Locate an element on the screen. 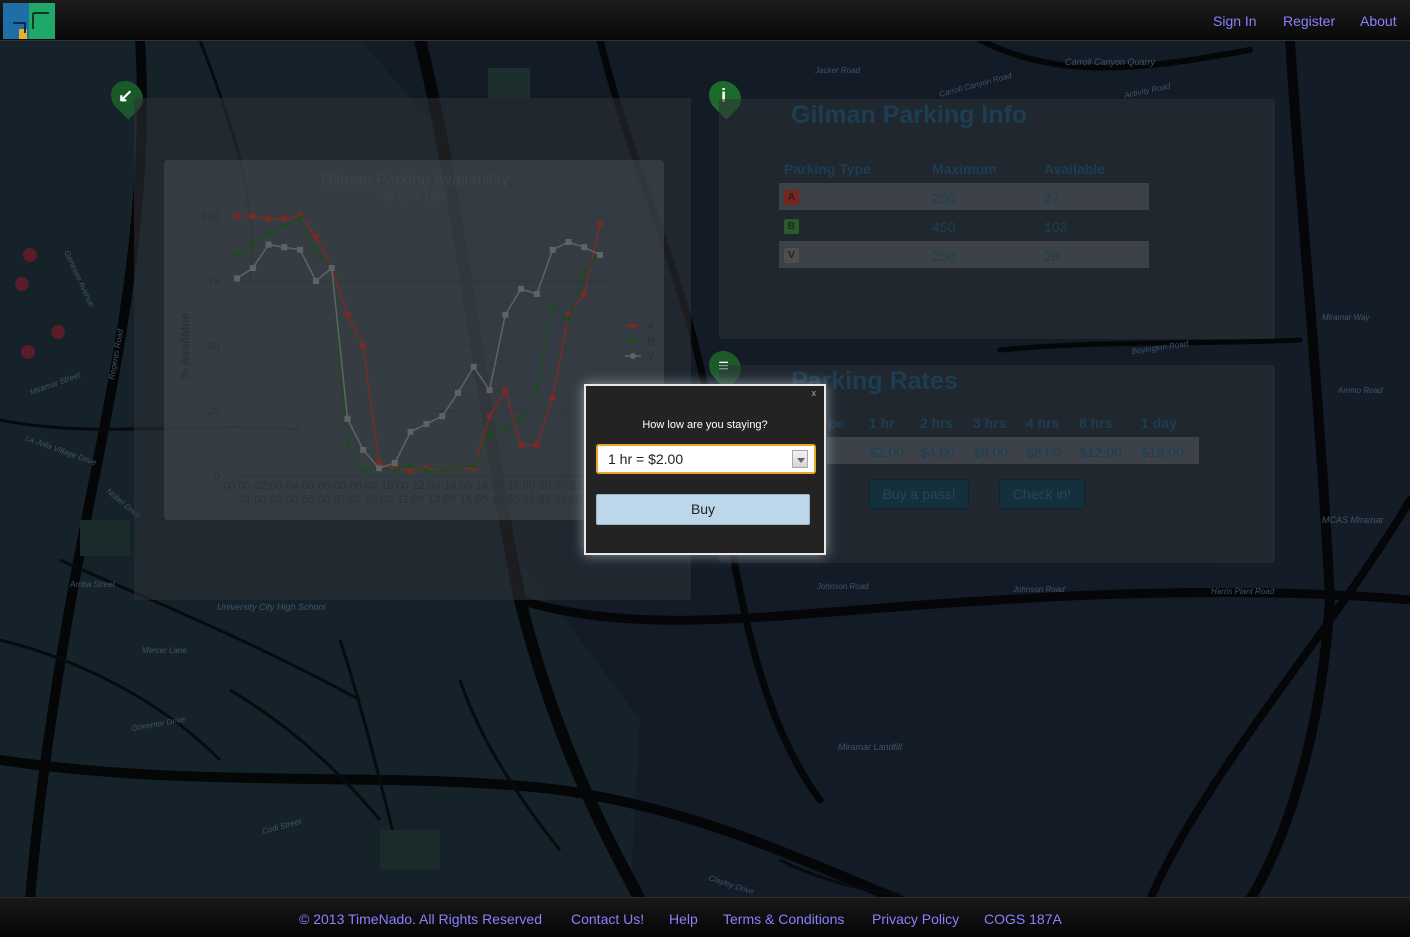 This screenshot has height=937, width=1410. info-row-b-available: 103 is located at coordinates (1056, 227).